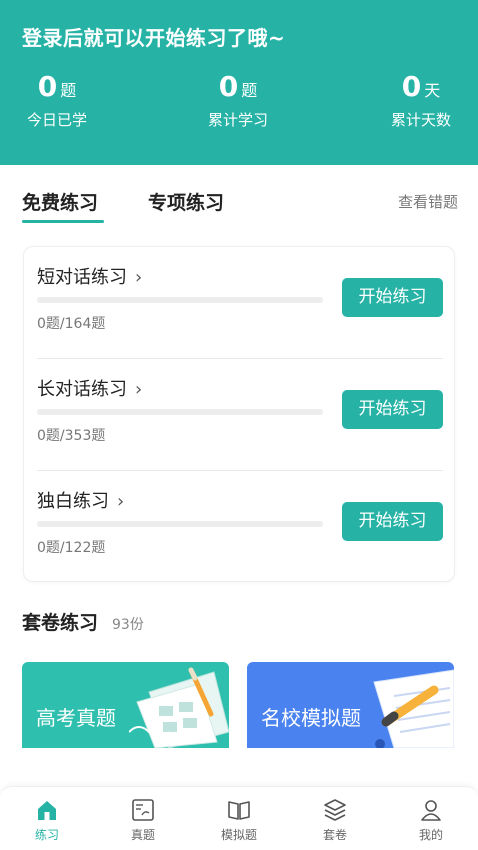  What do you see at coordinates (125, 705) in the screenshot?
I see `gaokao-exam-tile: 高考真题` at bounding box center [125, 705].